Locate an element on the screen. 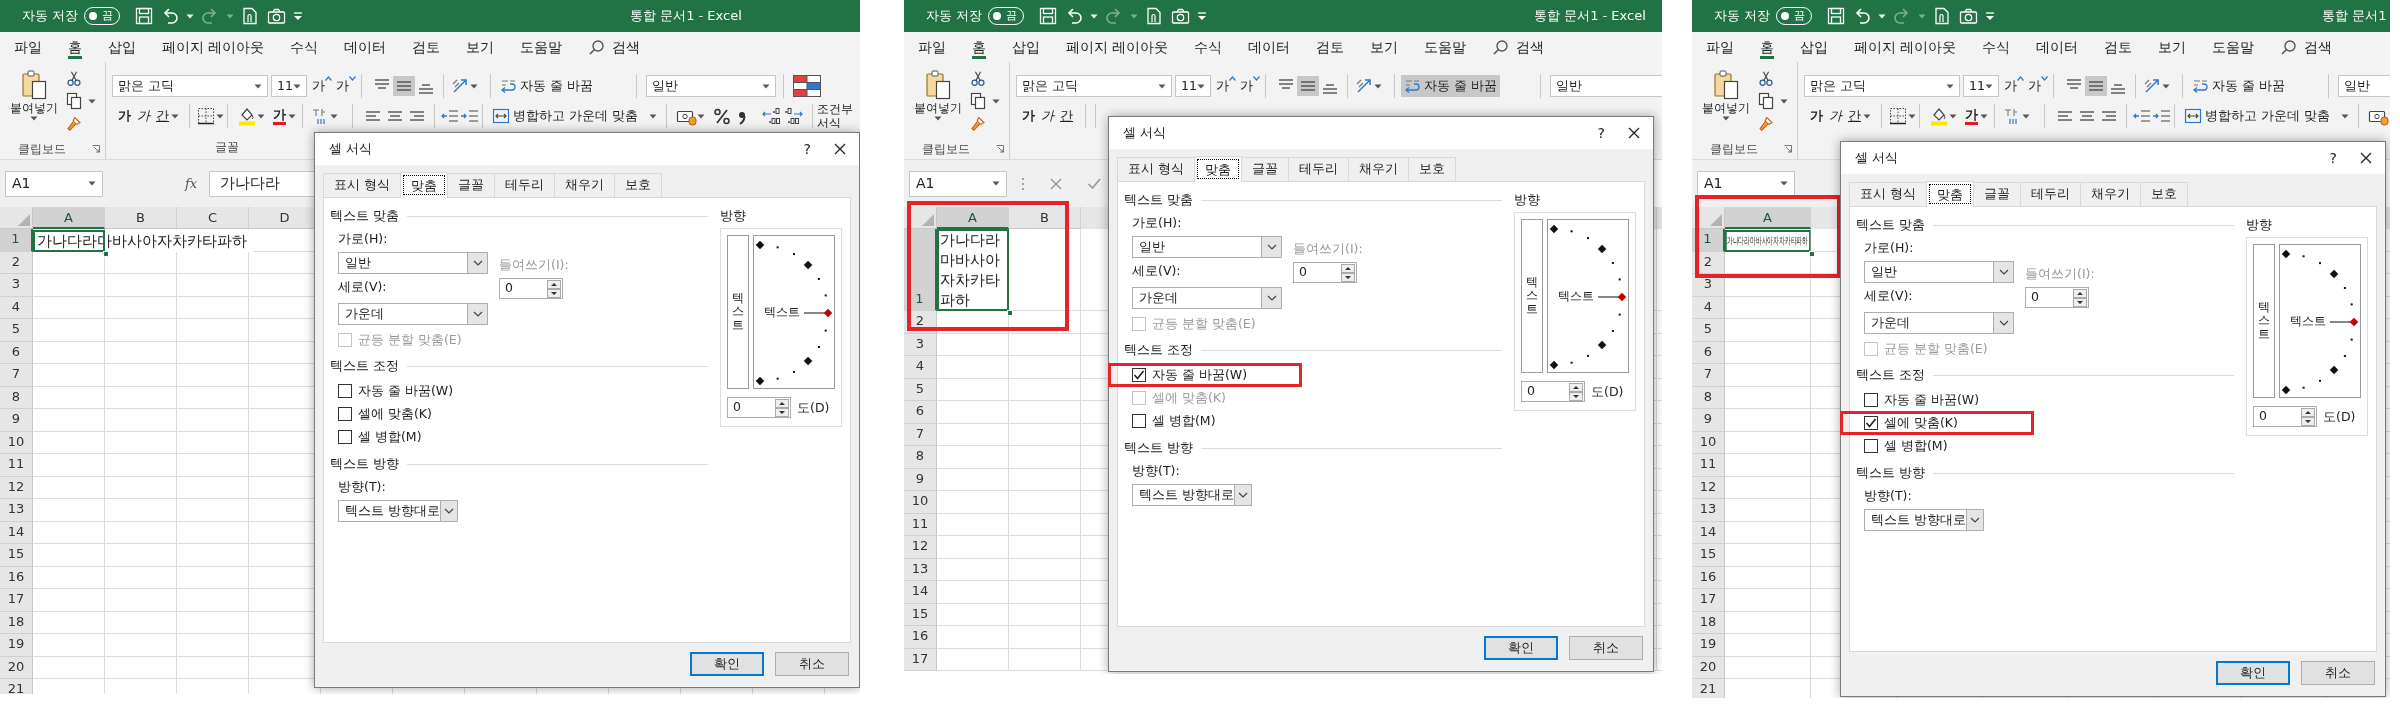 The width and height of the screenshot is (2400, 716). dropdown: 텍스트 방향대로 is located at coordinates (1924, 520).